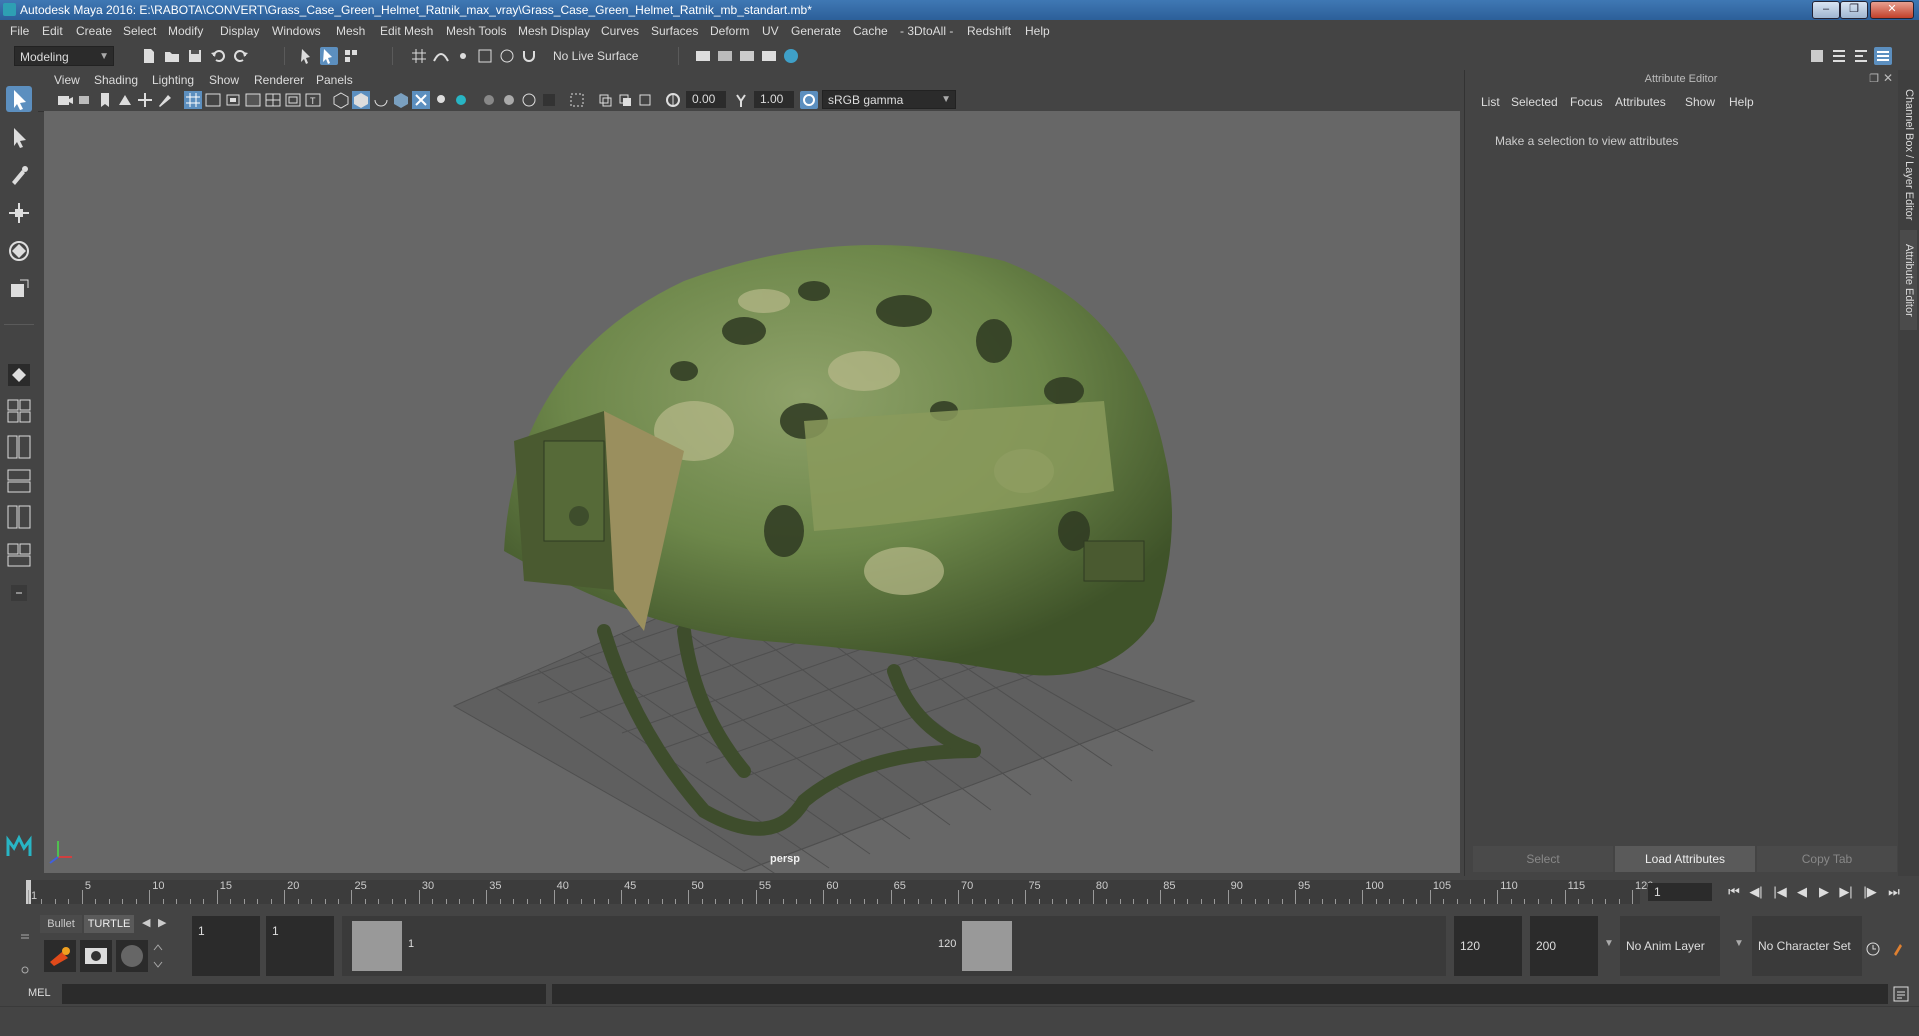 The width and height of the screenshot is (1919, 1036). Describe the element at coordinates (334, 80) in the screenshot. I see `viewport-menu-panels: Panels` at that location.